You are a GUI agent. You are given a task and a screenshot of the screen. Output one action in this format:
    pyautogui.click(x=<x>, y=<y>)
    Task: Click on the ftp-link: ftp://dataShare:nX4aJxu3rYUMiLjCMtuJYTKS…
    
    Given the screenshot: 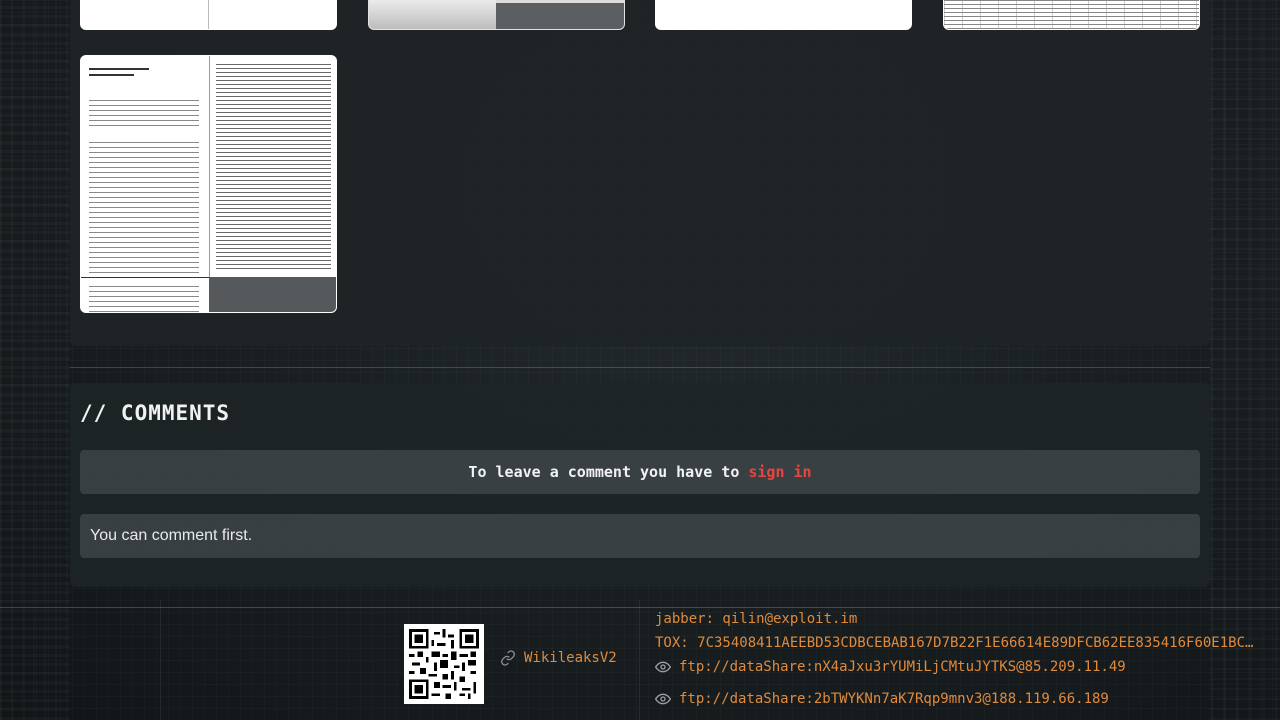 What is the action you would take?
    pyautogui.click(x=965, y=667)
    